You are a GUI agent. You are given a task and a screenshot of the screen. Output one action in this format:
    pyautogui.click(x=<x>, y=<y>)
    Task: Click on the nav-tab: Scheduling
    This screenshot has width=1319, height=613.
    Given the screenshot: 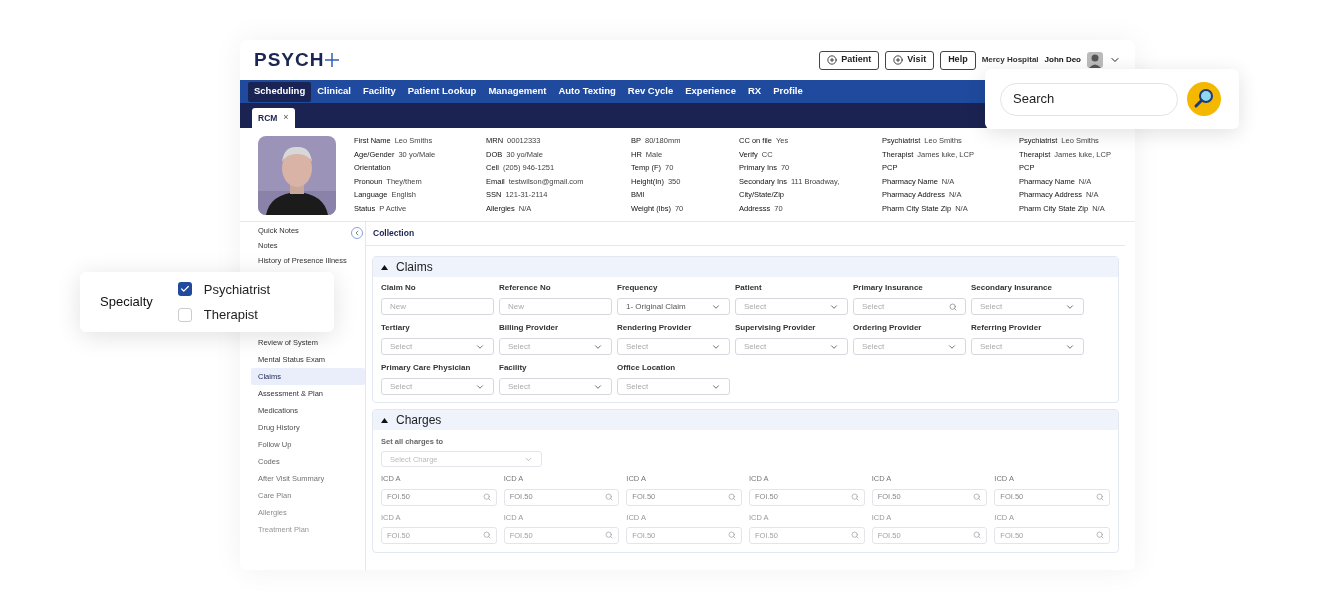 What is the action you would take?
    pyautogui.click(x=280, y=91)
    